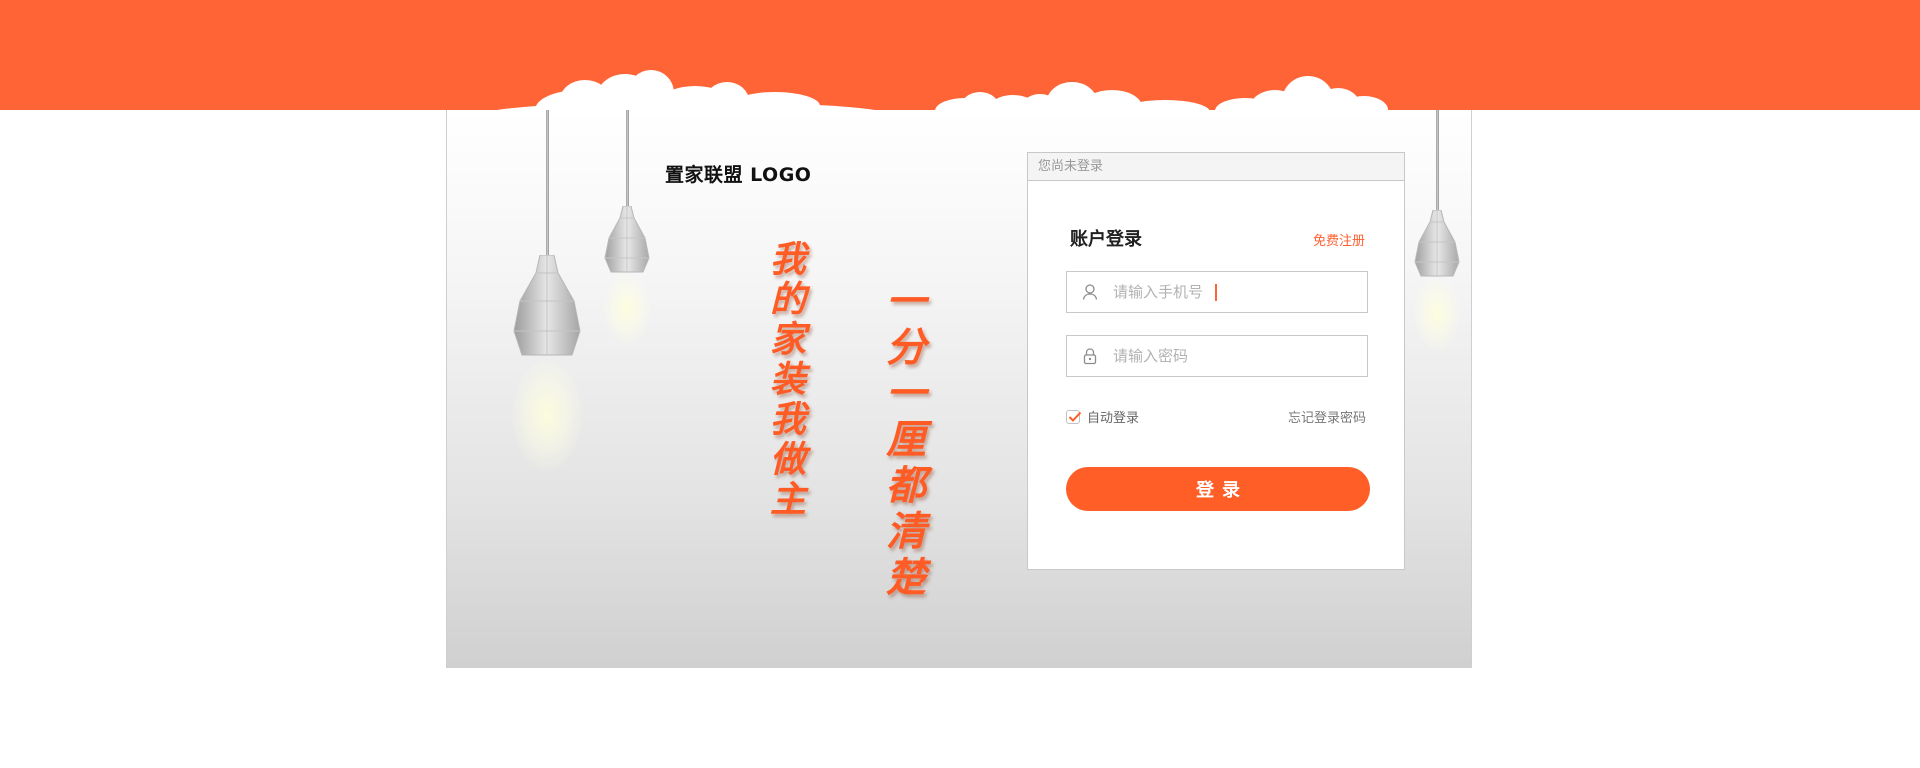  I want to click on auto-login-checkbox, so click(1074, 416).